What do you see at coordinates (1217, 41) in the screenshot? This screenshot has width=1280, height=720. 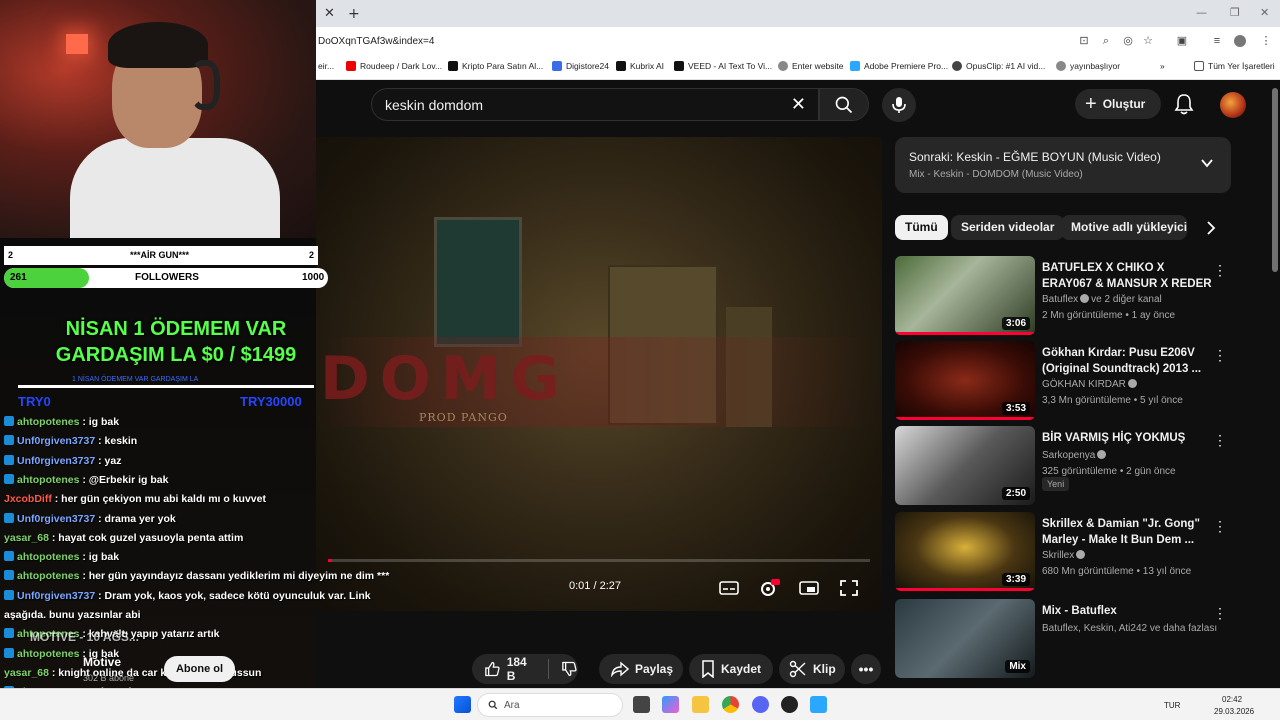 I see `reading-list-icon: ≡` at bounding box center [1217, 41].